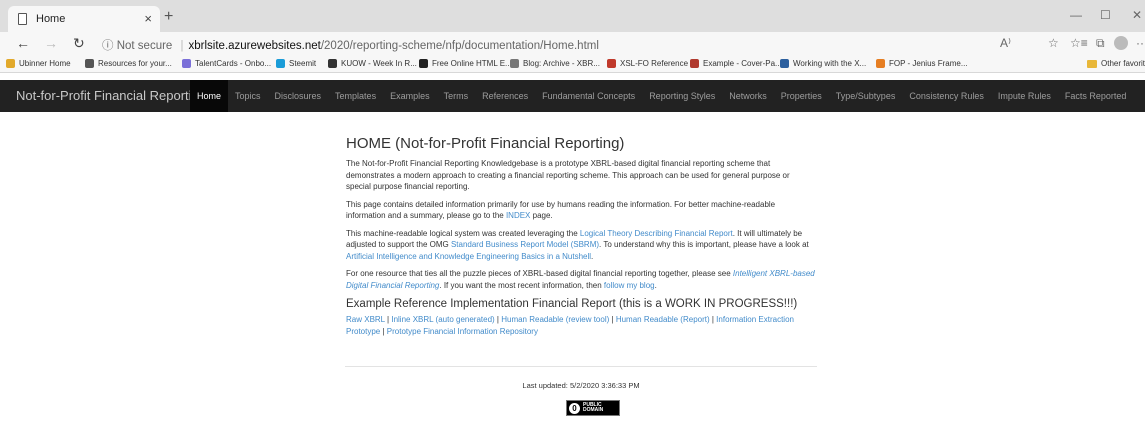  Describe the element at coordinates (248, 96) in the screenshot. I see `nav-link-topics: Topics` at that location.